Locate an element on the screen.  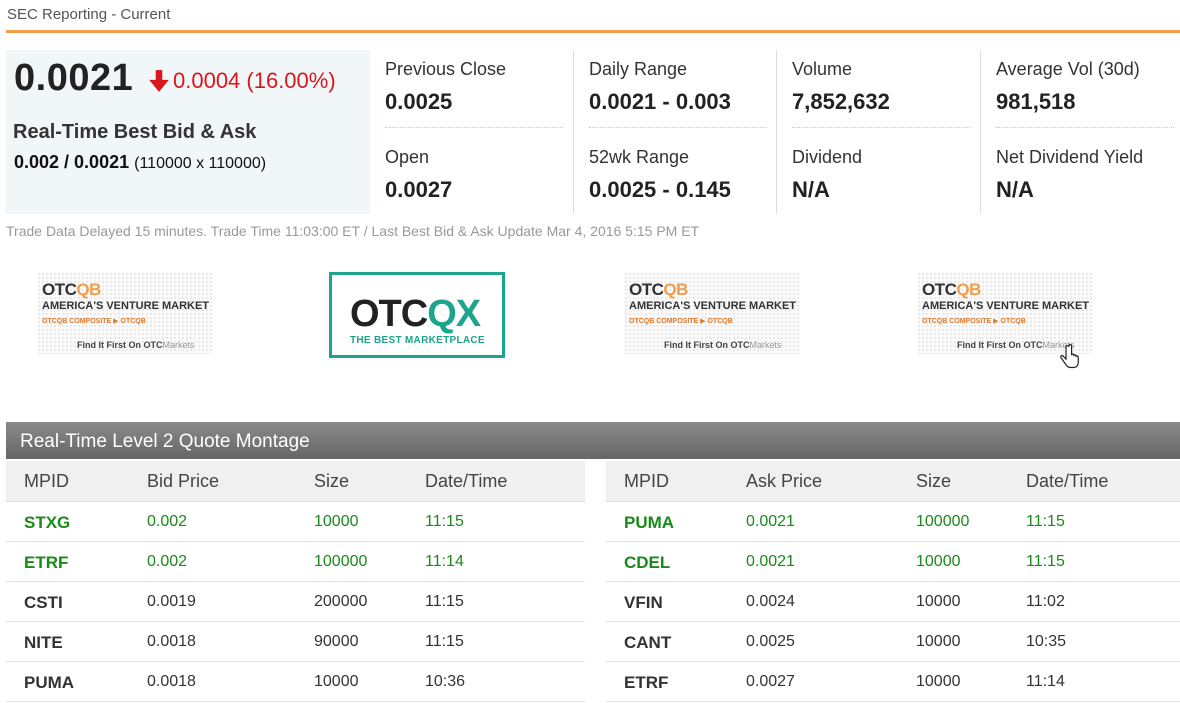
column-header-bid-price: Bid Price is located at coordinates (183, 481).